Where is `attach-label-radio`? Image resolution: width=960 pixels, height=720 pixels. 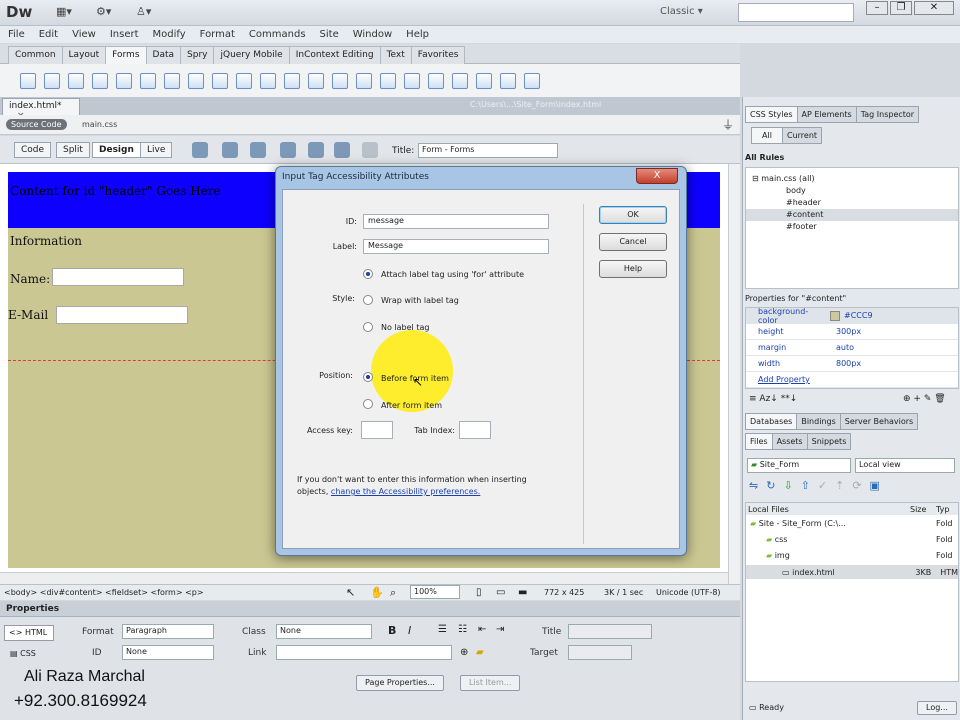 attach-label-radio is located at coordinates (368, 274).